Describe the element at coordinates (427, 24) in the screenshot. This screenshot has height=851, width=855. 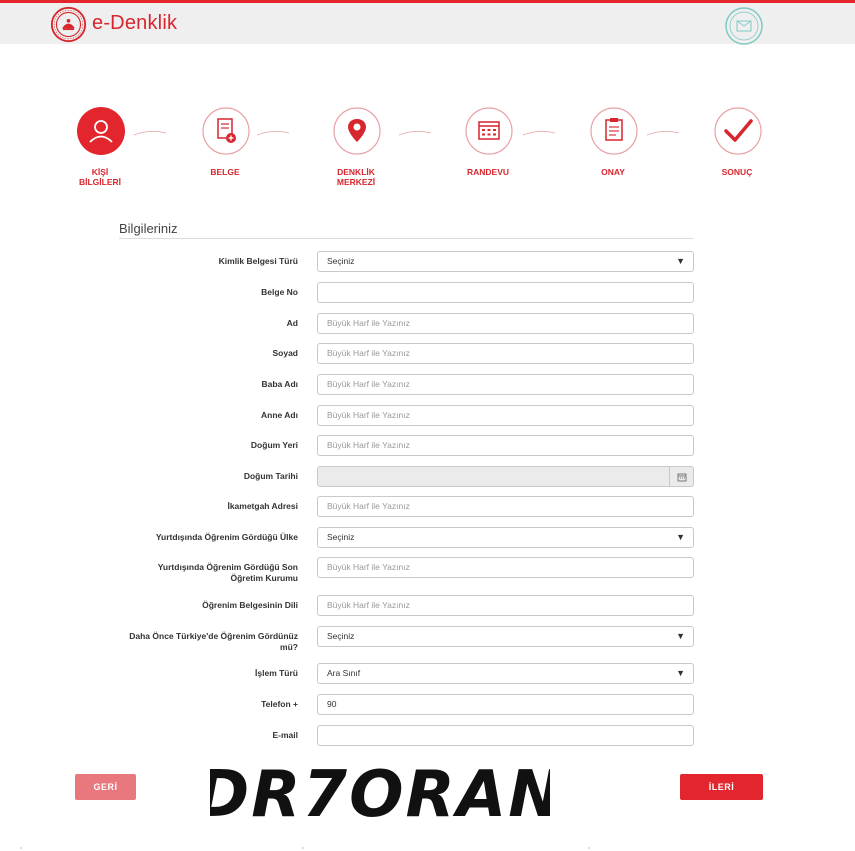
I see `header-bar: e-Denklik` at that location.